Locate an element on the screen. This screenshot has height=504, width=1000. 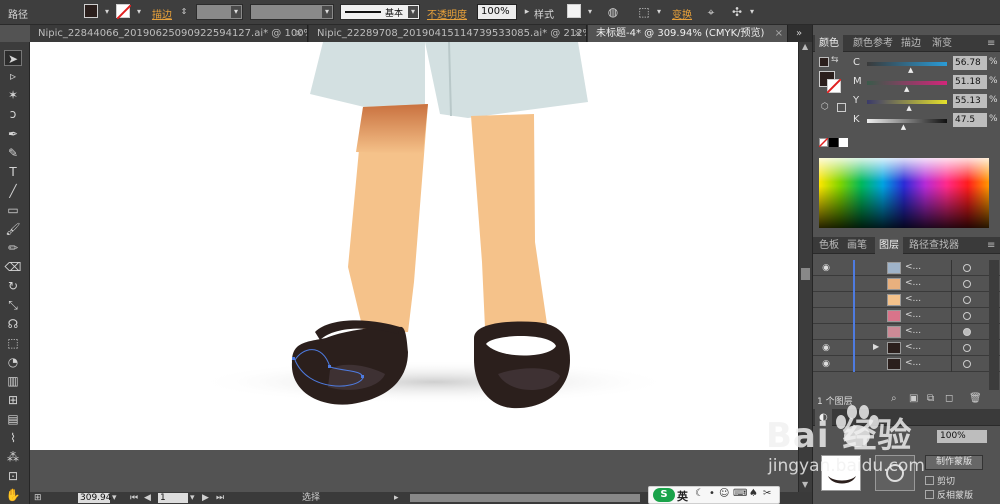
magic-wand-tool-icon: ✶ is located at coordinates (13, 95).